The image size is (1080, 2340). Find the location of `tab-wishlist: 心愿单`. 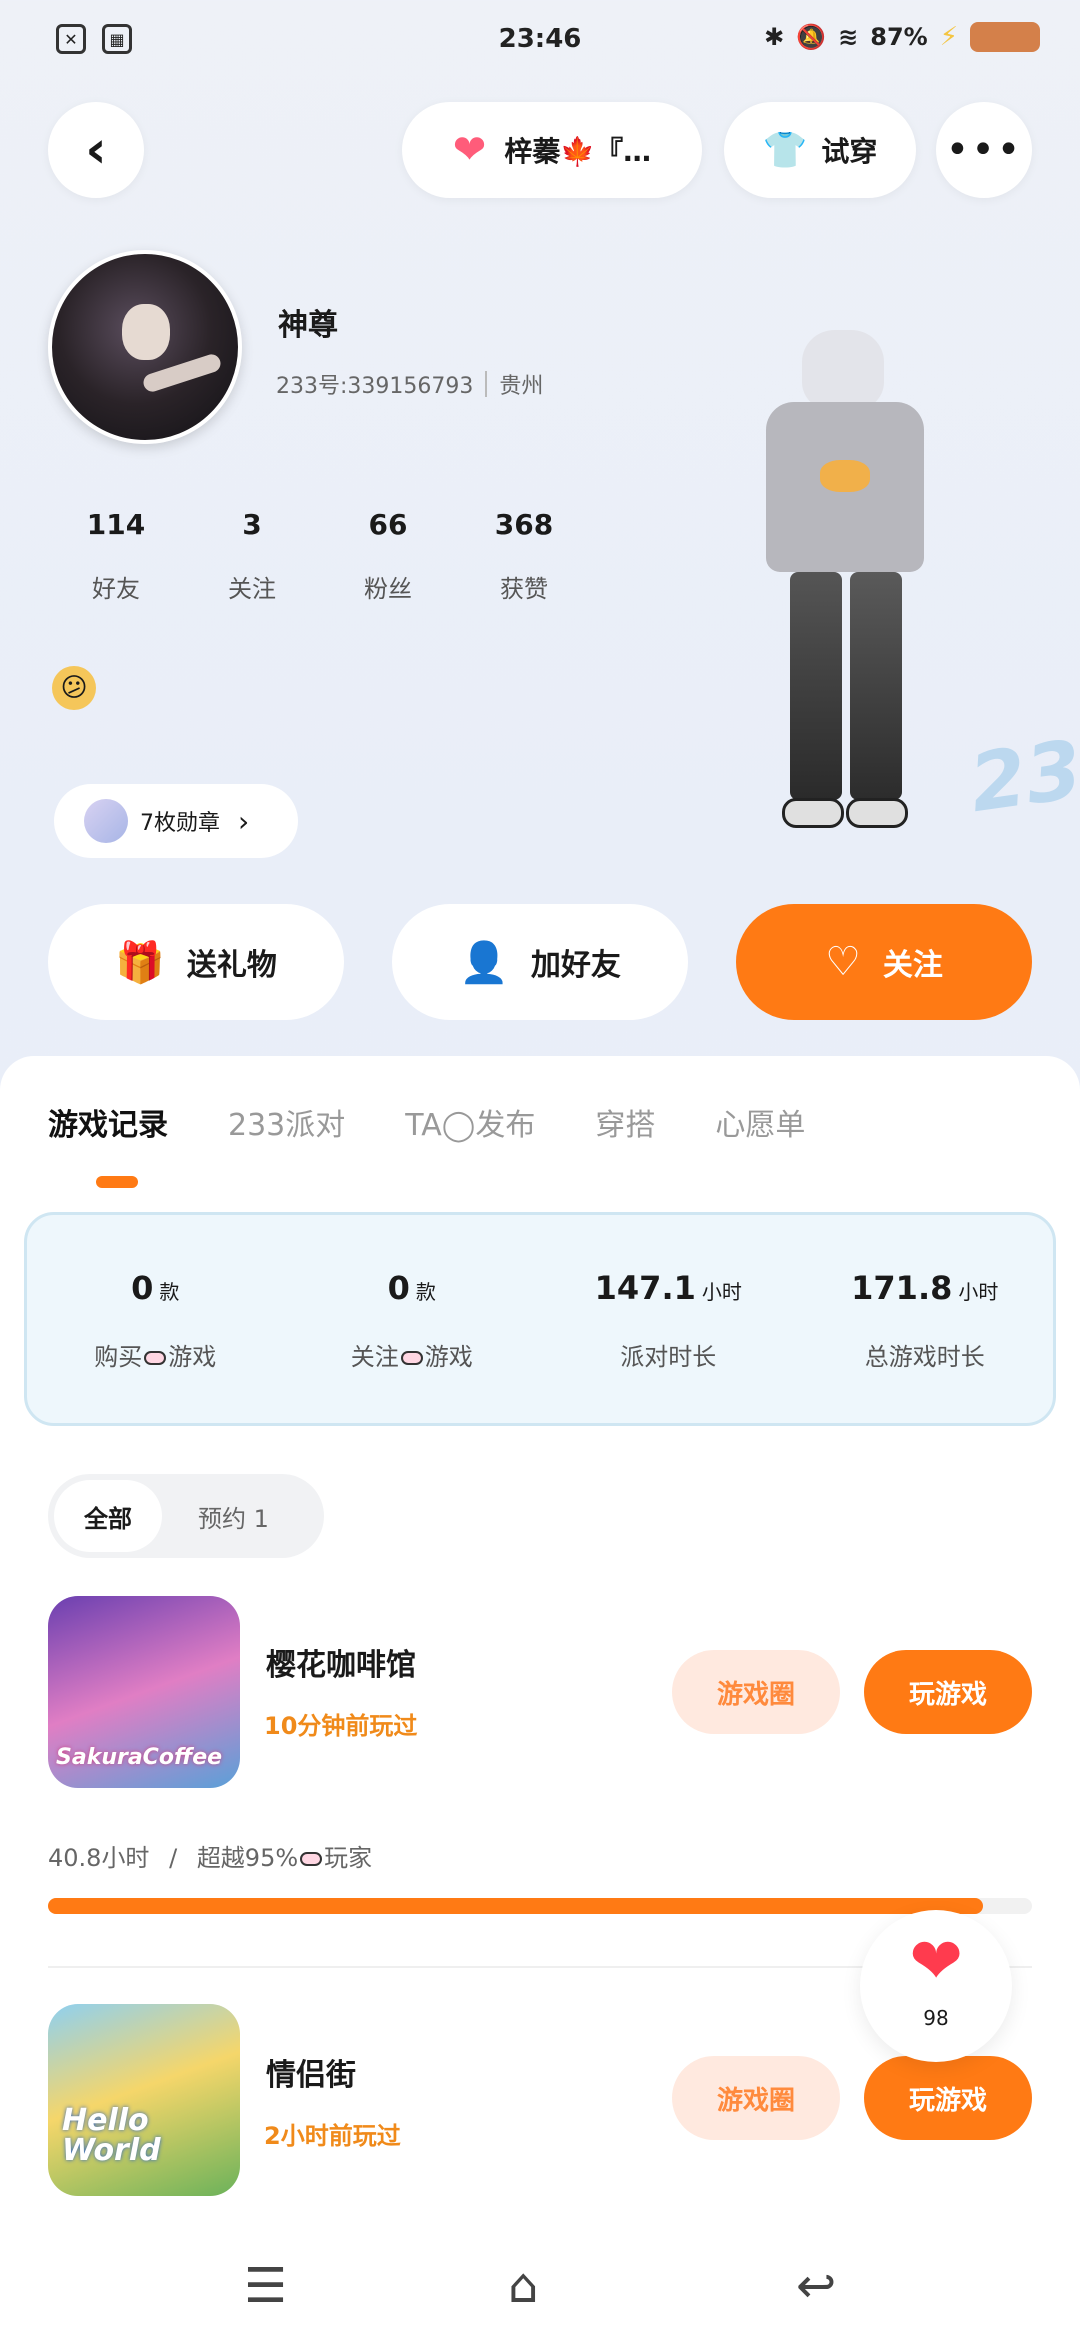

tab-wishlist: 心愿单 is located at coordinates (760, 1122).